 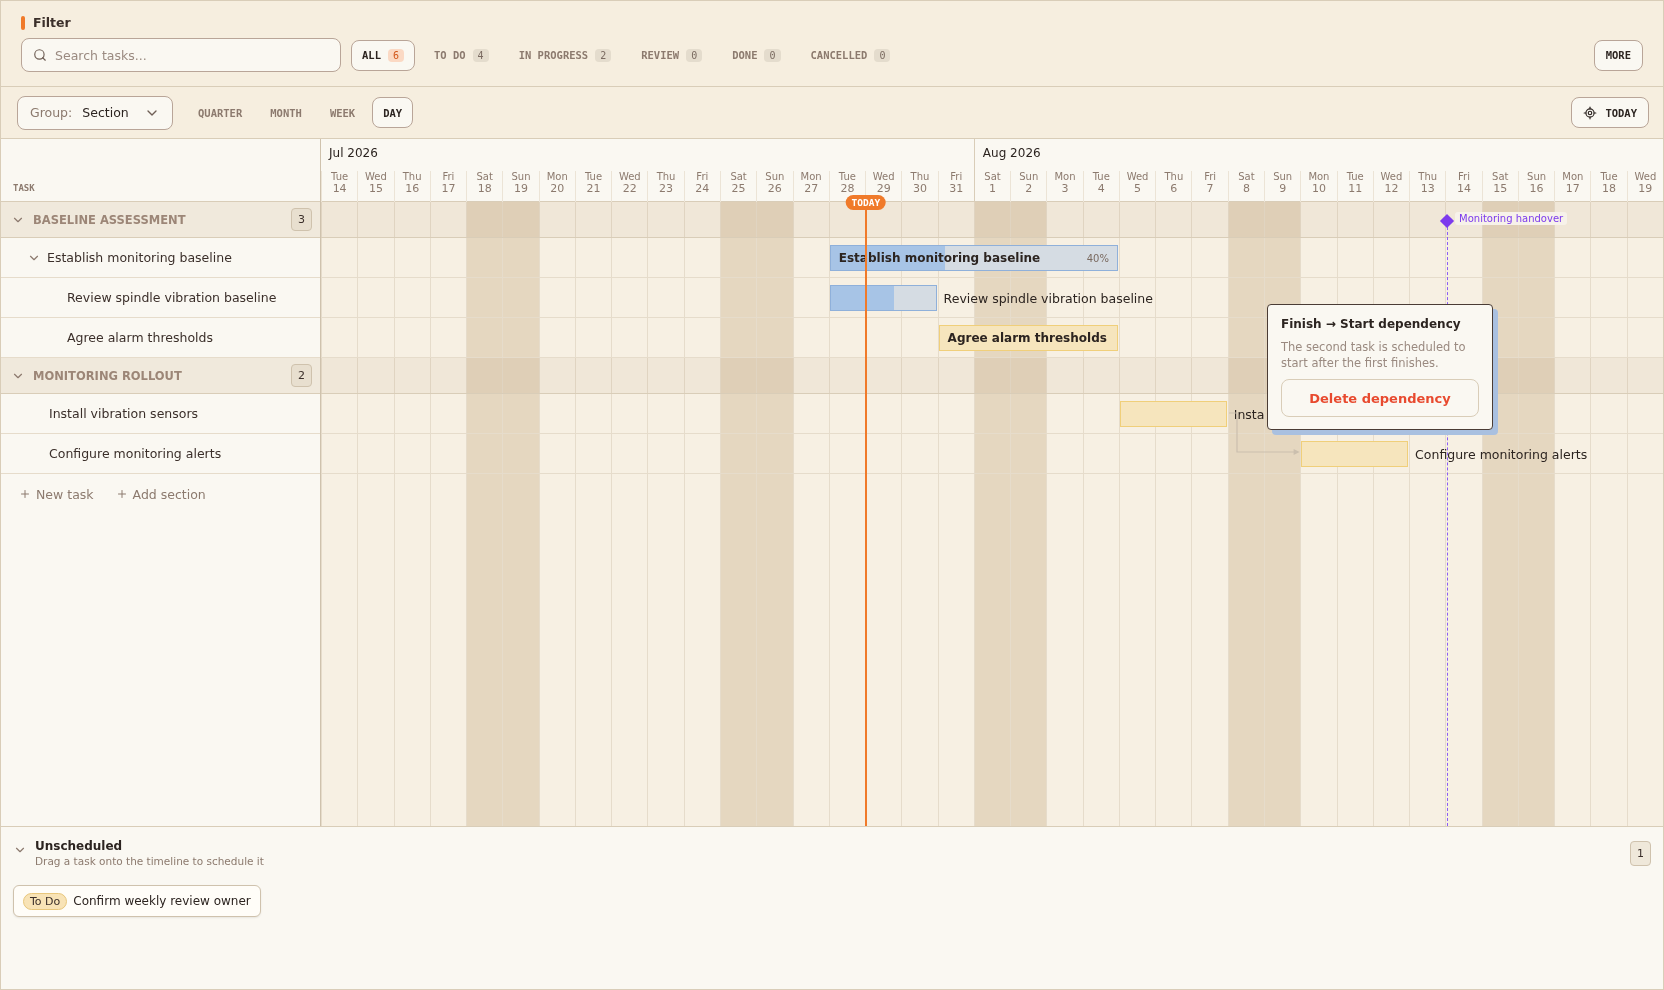 I want to click on day-number: 31, so click(x=956, y=189).